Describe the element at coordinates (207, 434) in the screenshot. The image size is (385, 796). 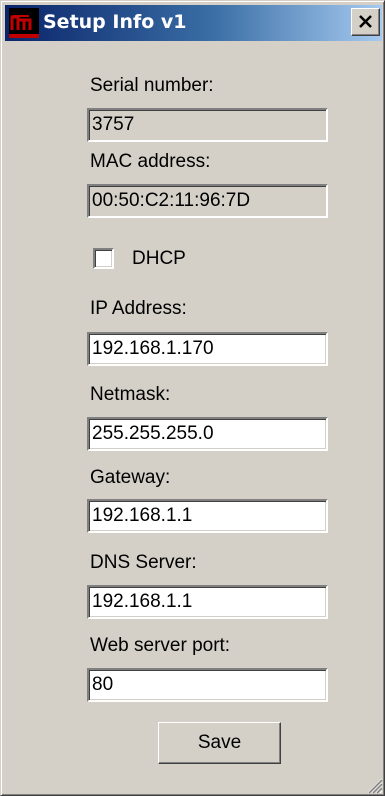
I see `netmask-input: 255.255.255.0` at that location.